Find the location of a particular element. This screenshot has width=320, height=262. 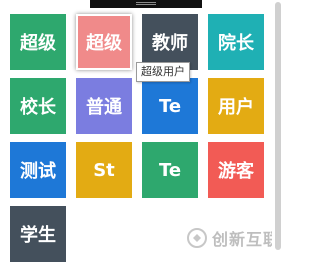

role-tile-user: 用户 is located at coordinates (236, 106).